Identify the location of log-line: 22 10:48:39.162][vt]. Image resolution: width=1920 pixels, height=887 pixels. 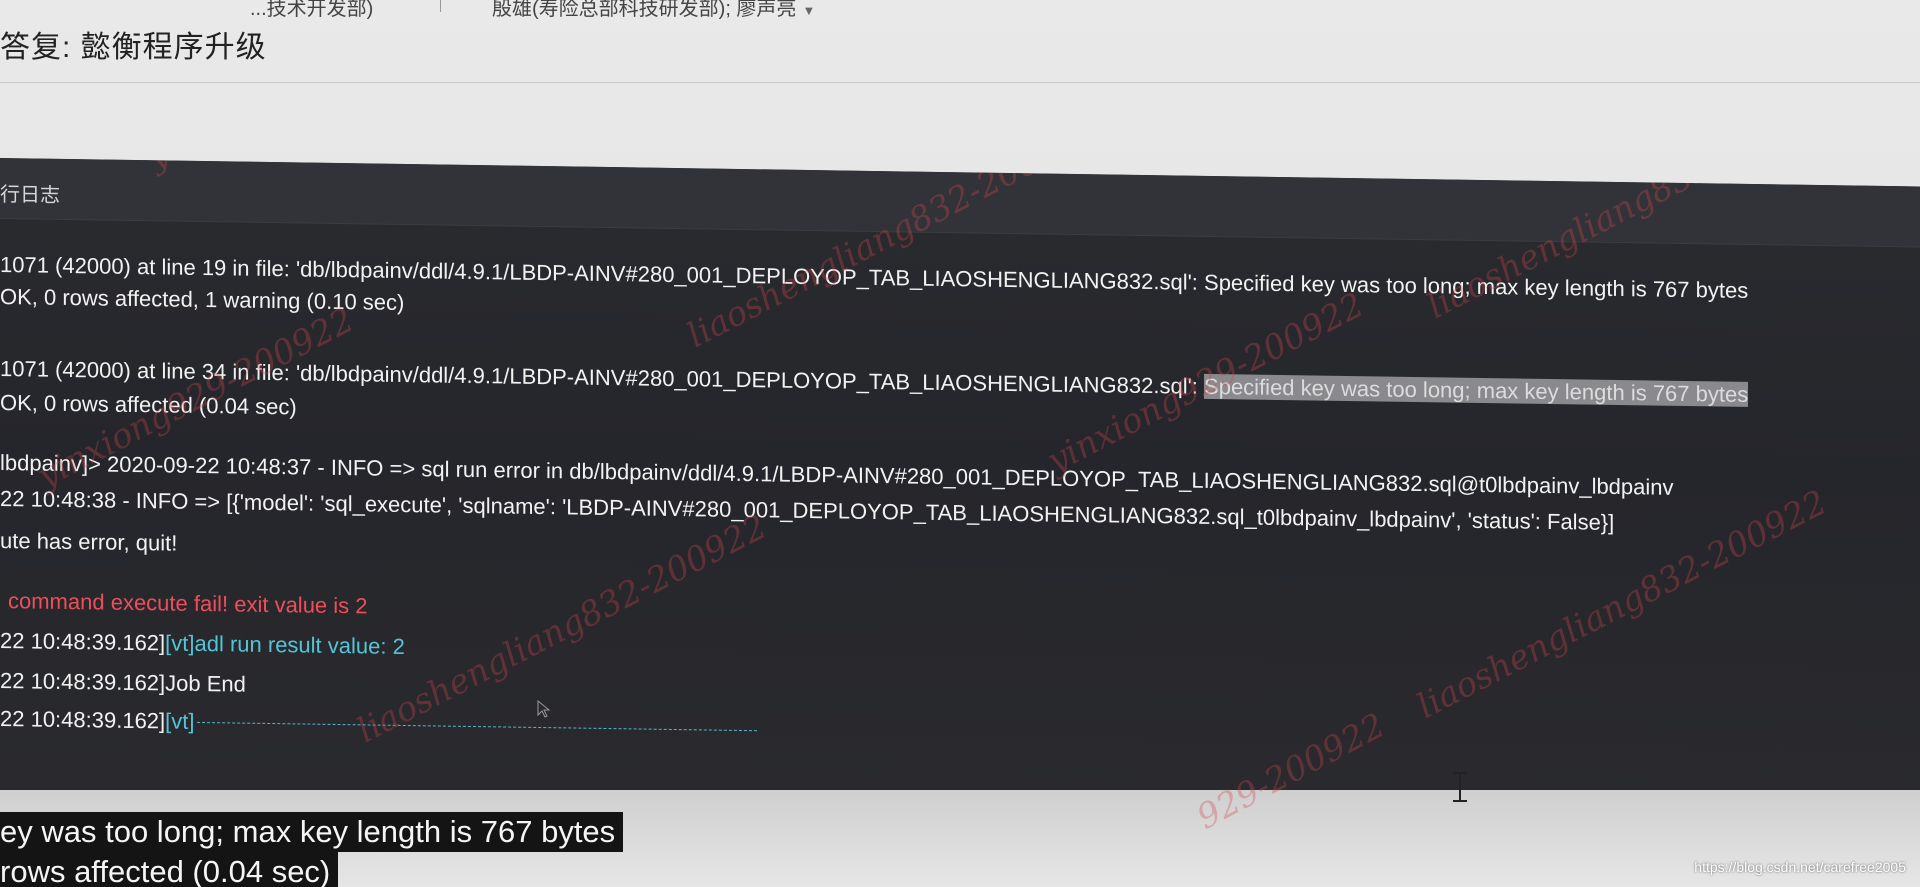
(378, 724).